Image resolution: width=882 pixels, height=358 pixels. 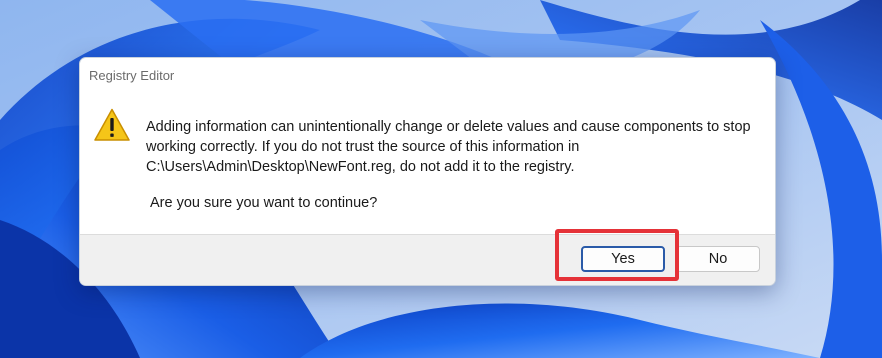 I want to click on dialog-button-bar: Yes No, so click(x=427, y=259).